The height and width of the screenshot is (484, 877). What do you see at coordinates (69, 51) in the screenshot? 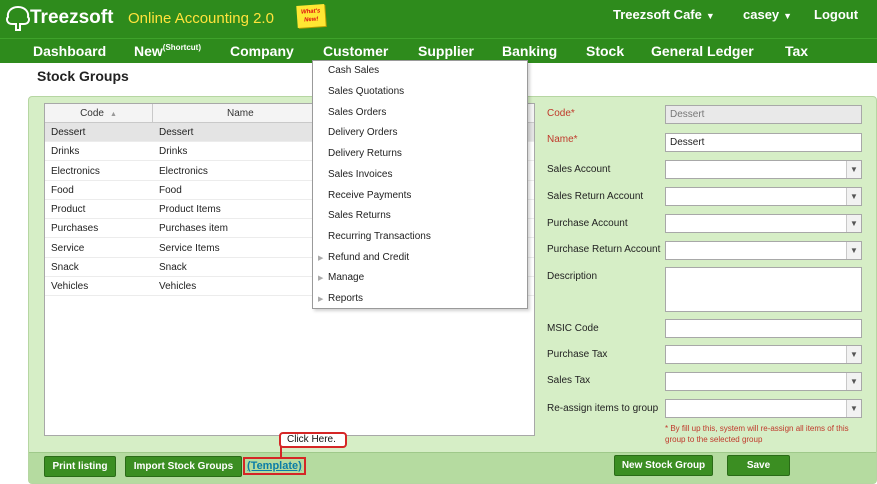
I see `nav-dashboard: Dashboard` at bounding box center [69, 51].